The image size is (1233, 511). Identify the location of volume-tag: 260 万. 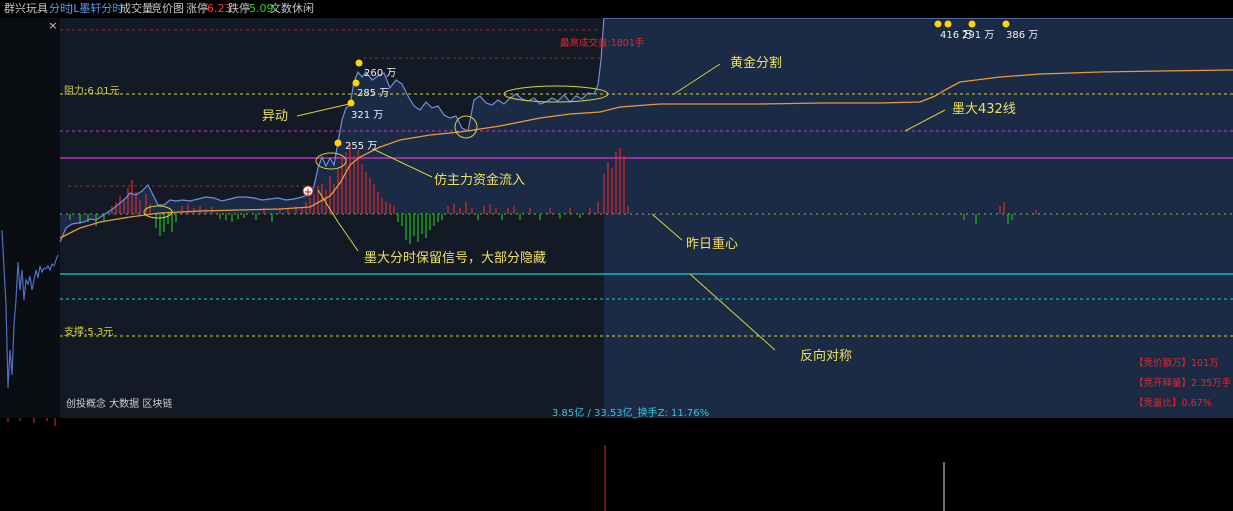
(380, 73).